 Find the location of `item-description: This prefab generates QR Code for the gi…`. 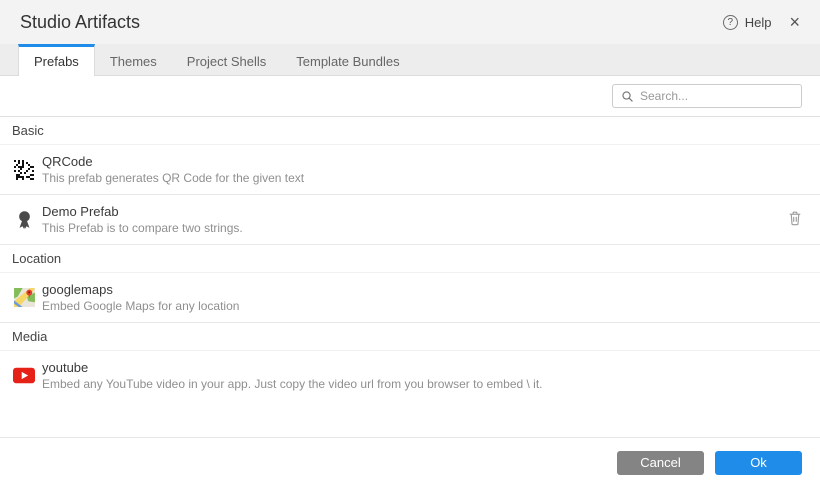

item-description: This prefab generates QR Code for the gi… is located at coordinates (173, 178).